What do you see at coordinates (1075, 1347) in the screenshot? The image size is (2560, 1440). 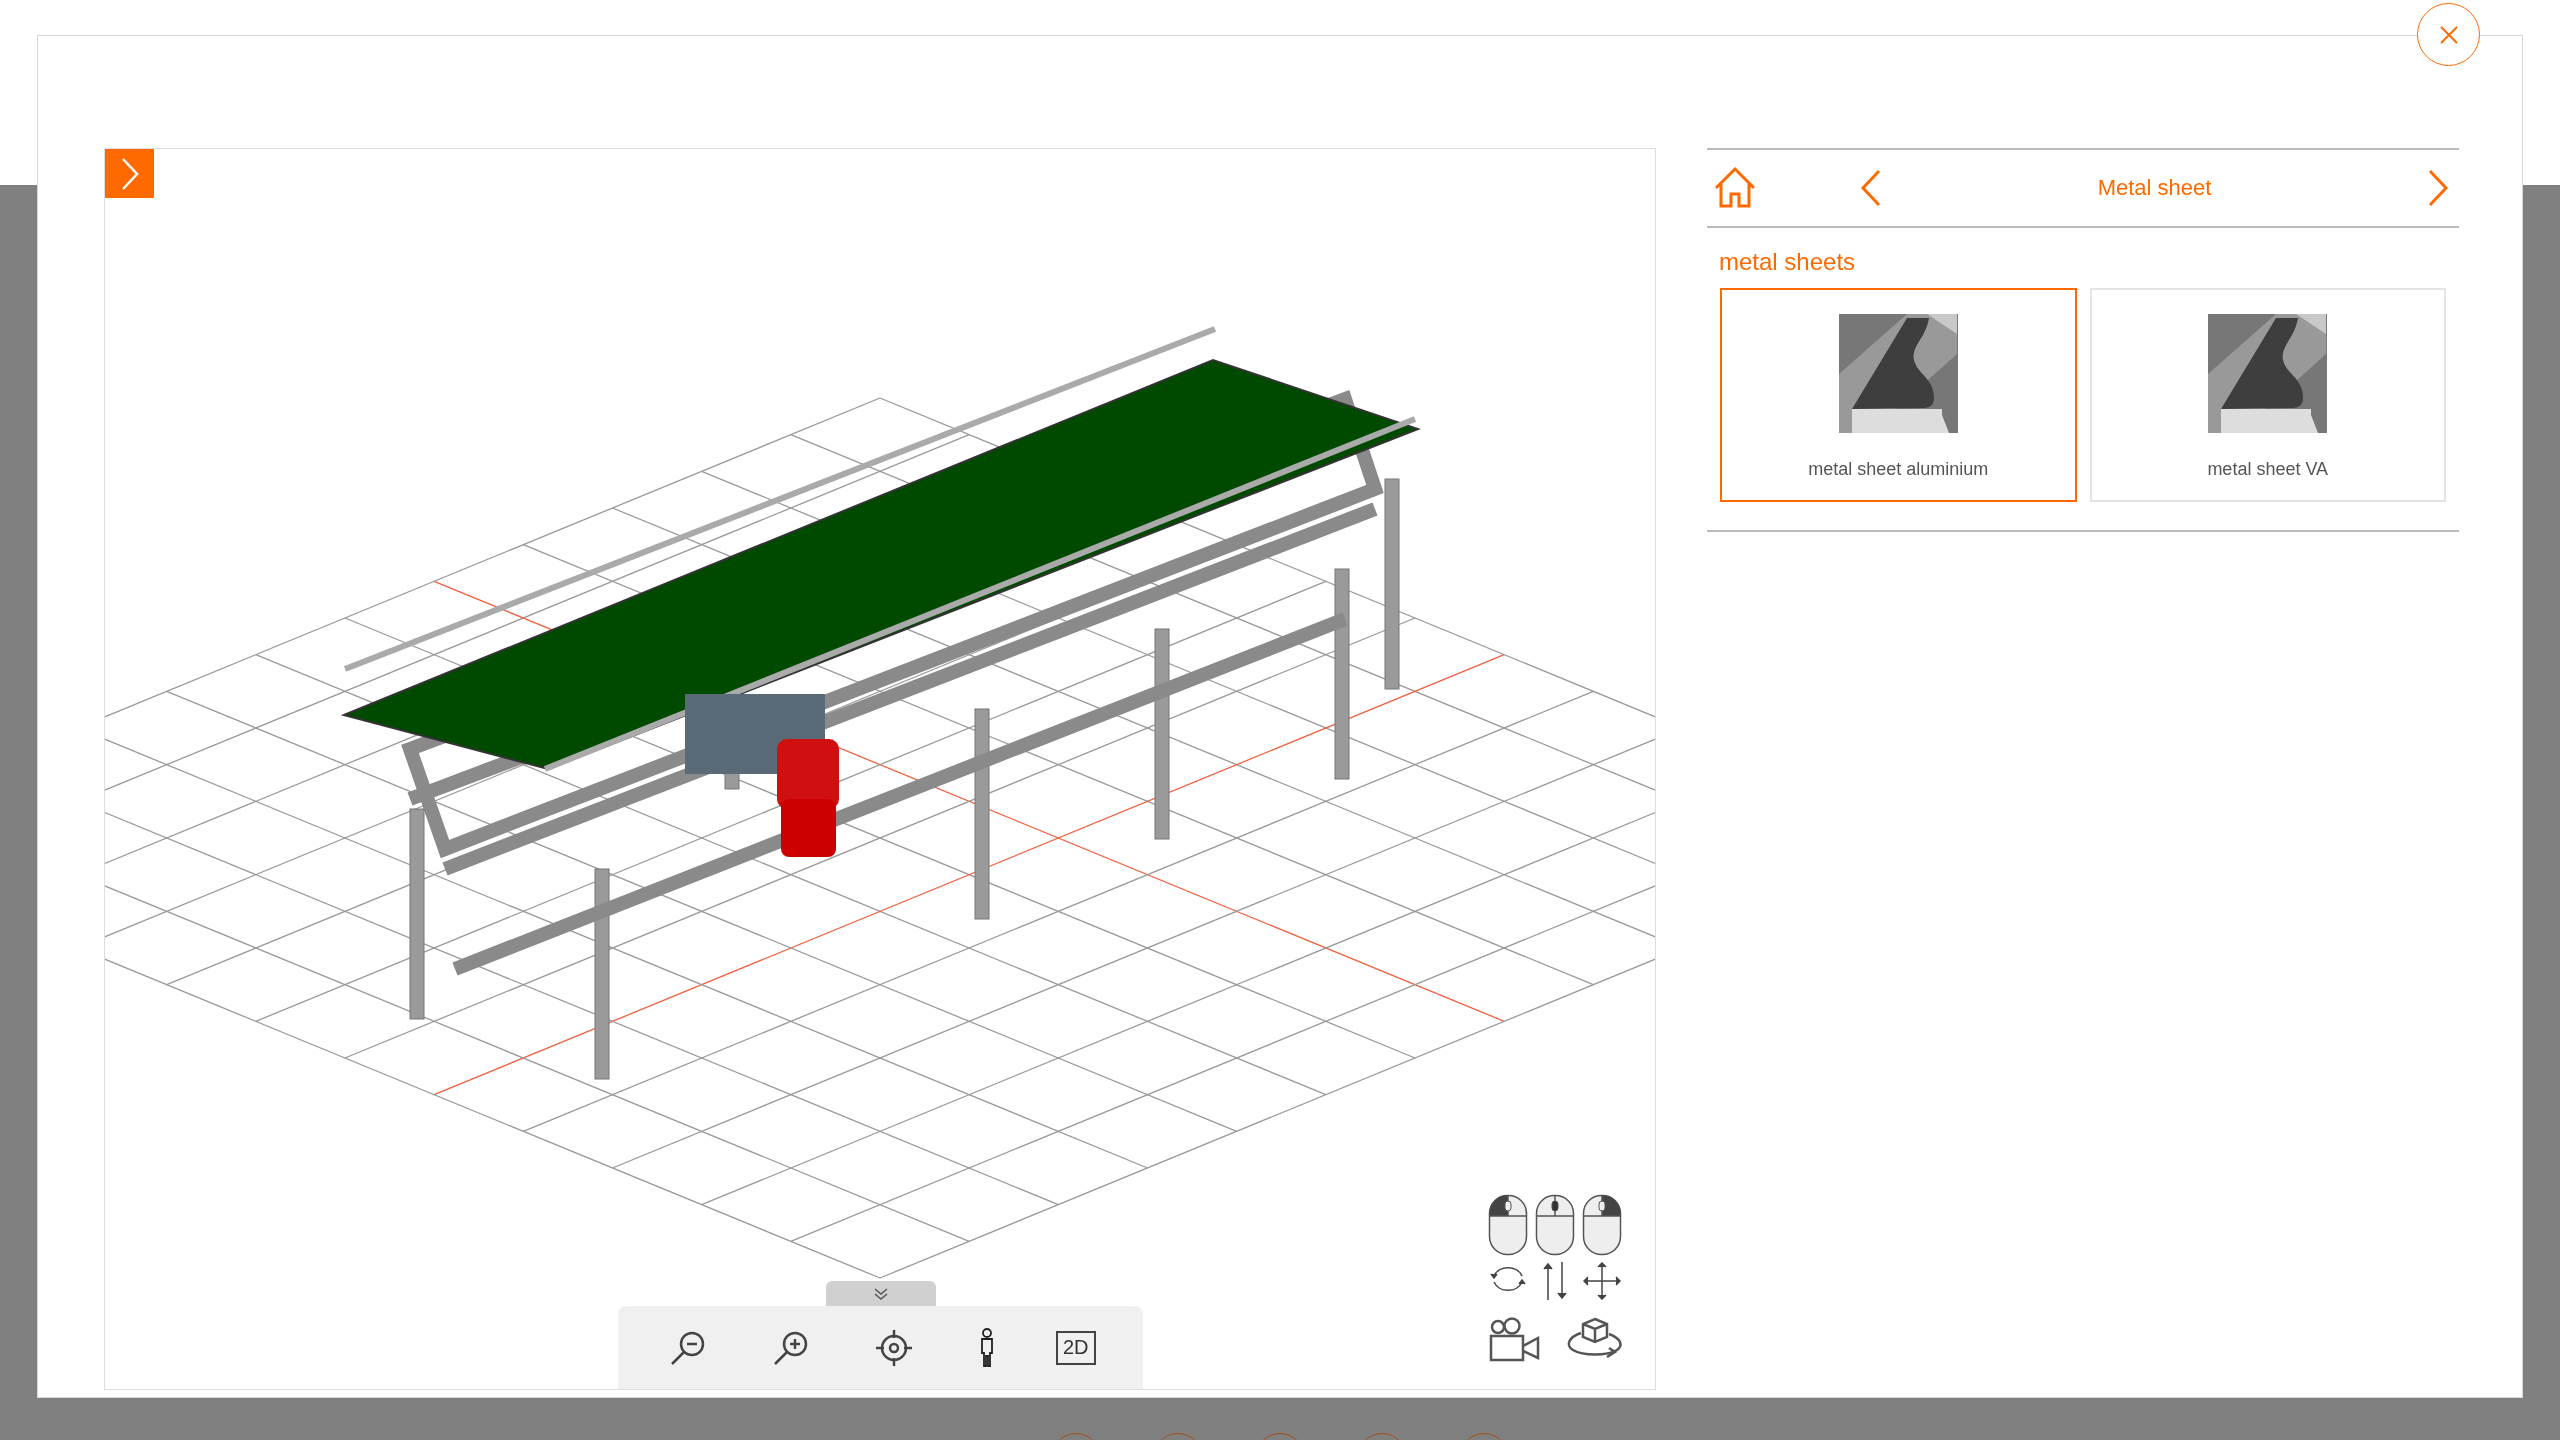 I see `2d-view-button: 2D` at bounding box center [1075, 1347].